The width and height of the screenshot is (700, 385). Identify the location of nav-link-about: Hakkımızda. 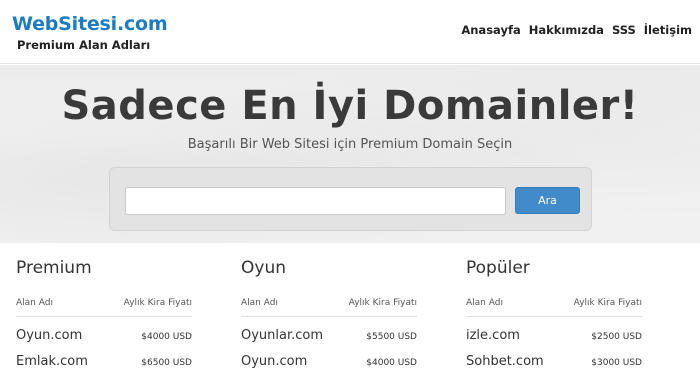
(566, 30).